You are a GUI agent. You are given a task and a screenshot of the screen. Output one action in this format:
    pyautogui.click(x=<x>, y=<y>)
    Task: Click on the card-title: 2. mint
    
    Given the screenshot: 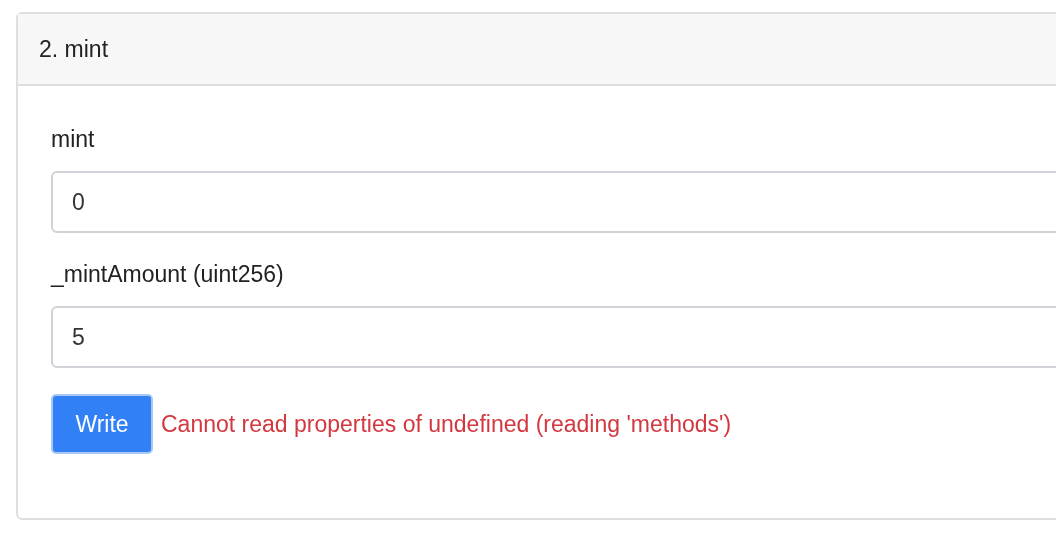 What is the action you would take?
    pyautogui.click(x=74, y=49)
    